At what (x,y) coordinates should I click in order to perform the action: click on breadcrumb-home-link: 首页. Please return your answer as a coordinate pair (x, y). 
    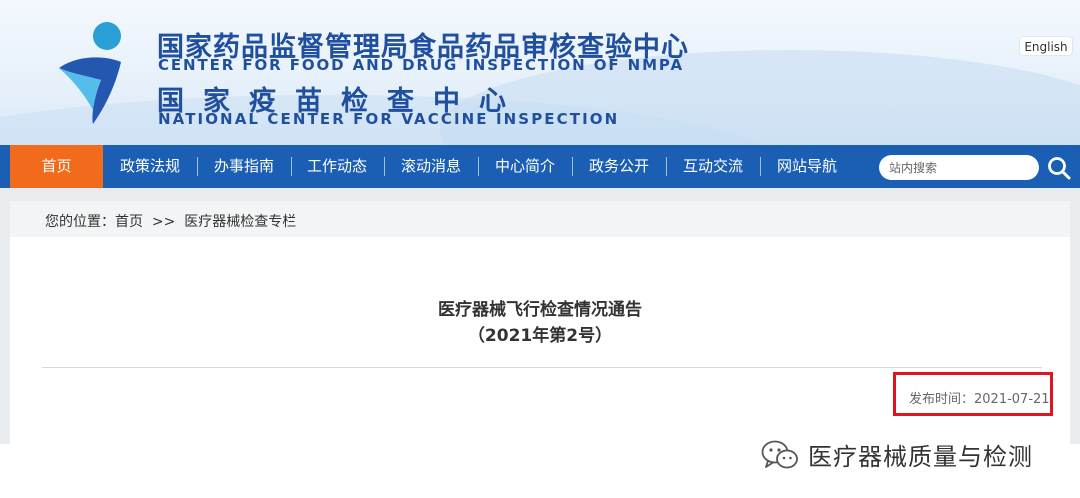
    Looking at the image, I should click on (129, 222).